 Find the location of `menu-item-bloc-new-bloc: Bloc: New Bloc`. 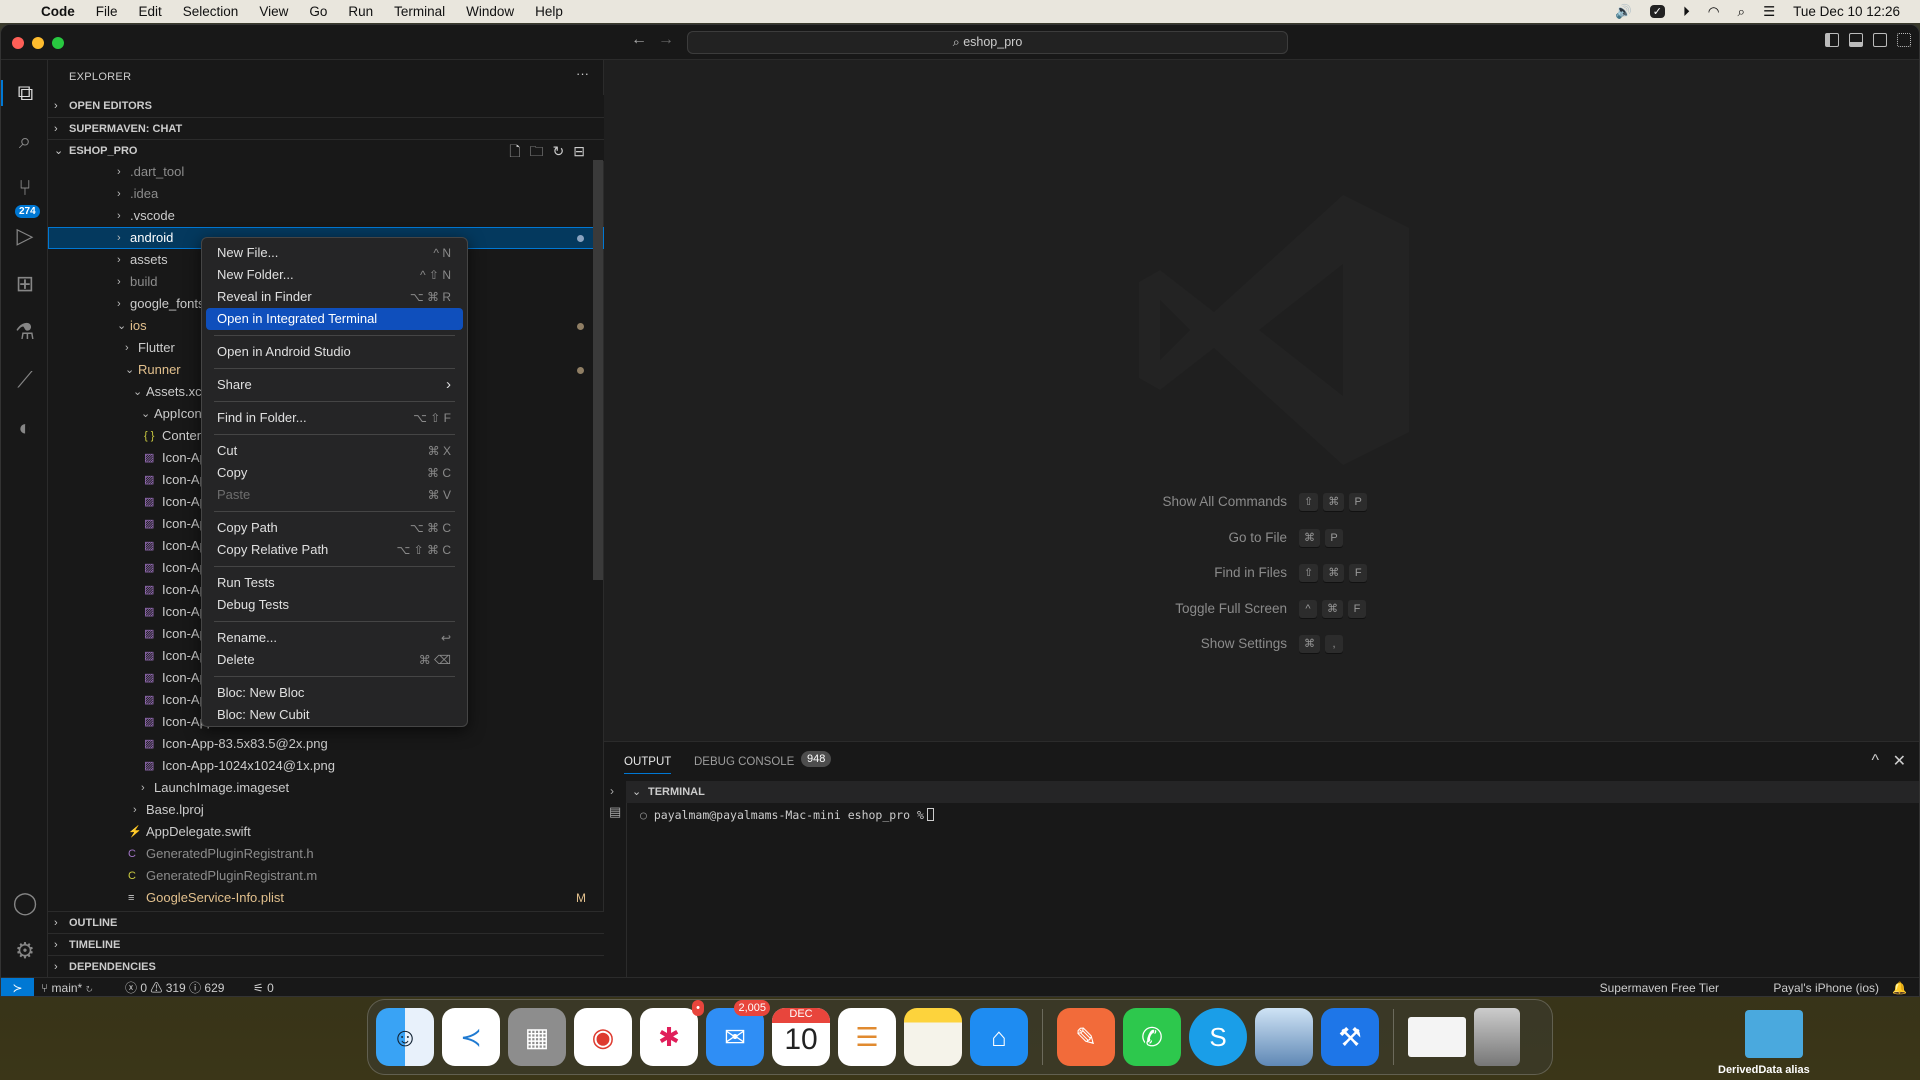

menu-item-bloc-new-bloc: Bloc: New Bloc is located at coordinates (334, 693).